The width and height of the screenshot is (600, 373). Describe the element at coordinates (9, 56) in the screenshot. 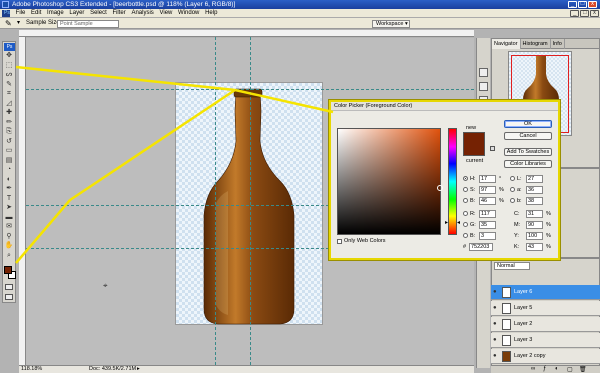

I see `move-tool-icon: ✥` at that location.